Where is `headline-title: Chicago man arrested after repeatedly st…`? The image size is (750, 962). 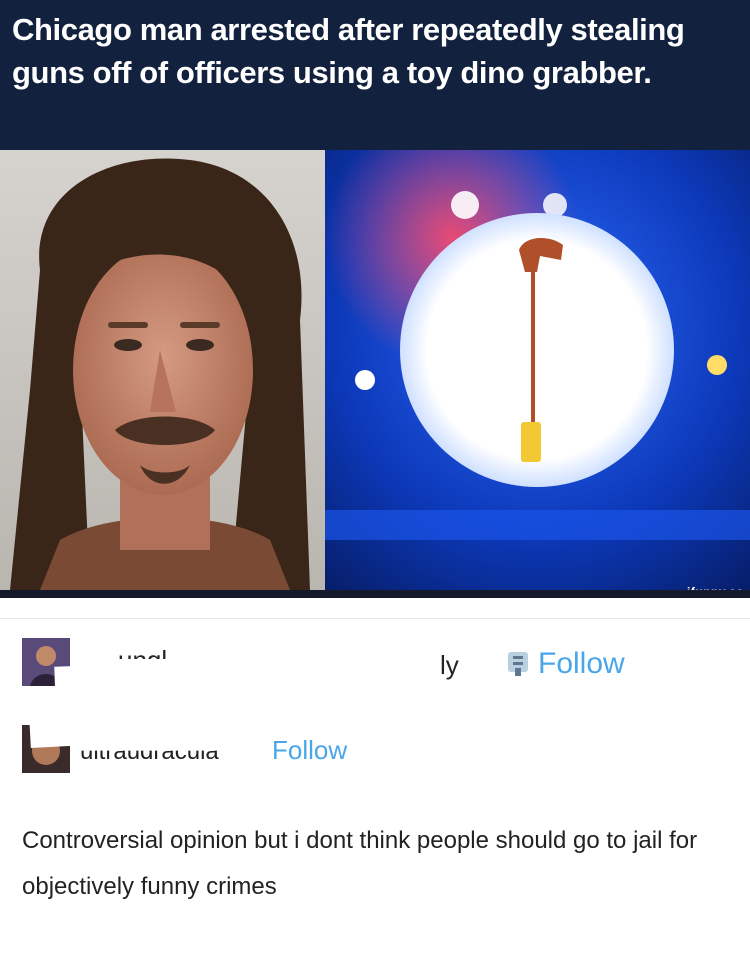
headline-title: Chicago man arrested after repeatedly st… is located at coordinates (348, 51).